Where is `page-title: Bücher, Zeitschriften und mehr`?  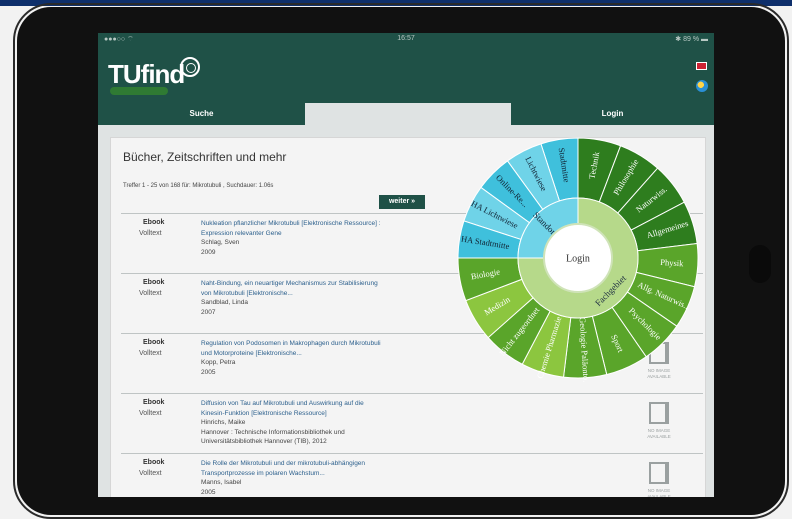 page-title: Bücher, Zeitschriften und mehr is located at coordinates (205, 157).